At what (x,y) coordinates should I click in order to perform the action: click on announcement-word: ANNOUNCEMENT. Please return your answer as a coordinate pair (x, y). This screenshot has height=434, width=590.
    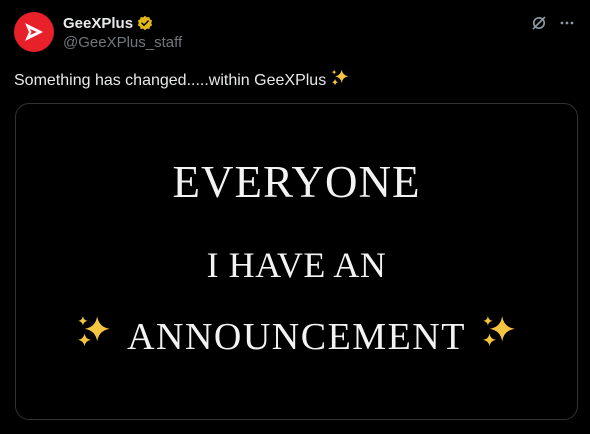
    Looking at the image, I should click on (296, 337).